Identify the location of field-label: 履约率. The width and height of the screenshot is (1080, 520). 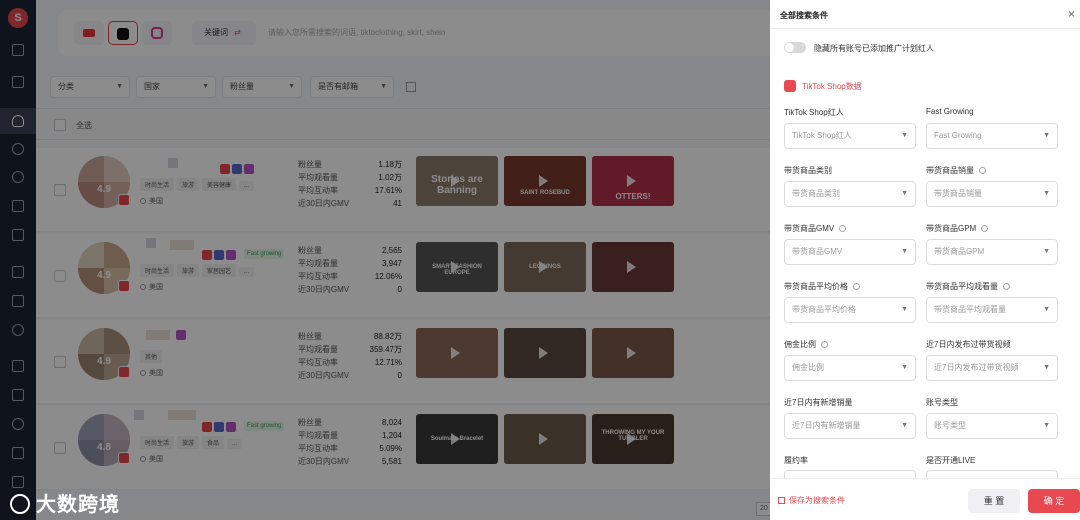
(796, 460).